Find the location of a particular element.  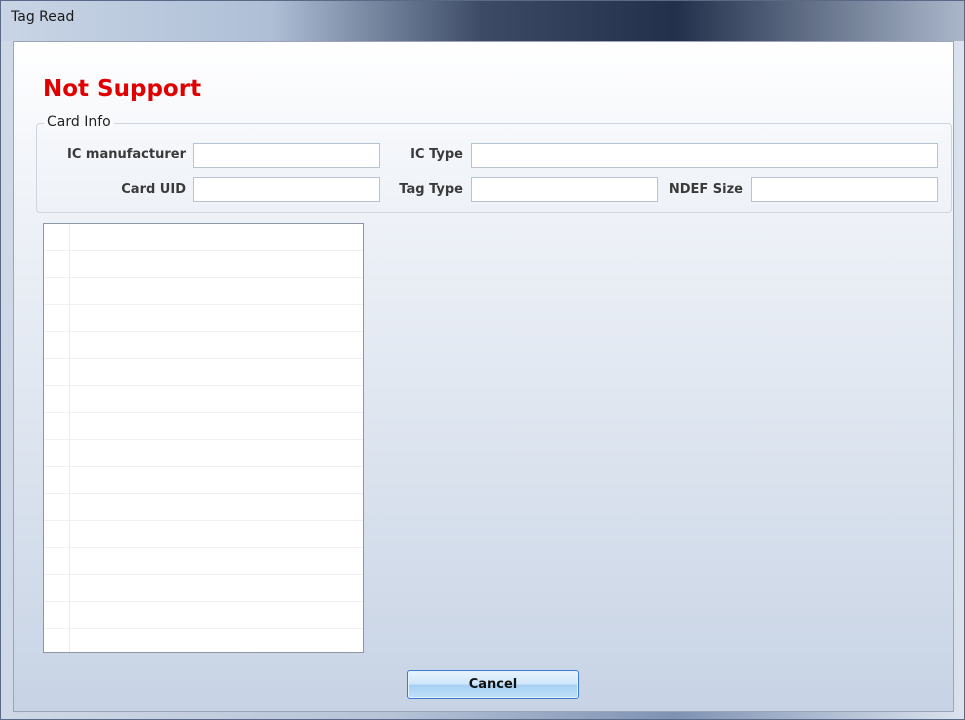

ndef-size-field is located at coordinates (844, 189).